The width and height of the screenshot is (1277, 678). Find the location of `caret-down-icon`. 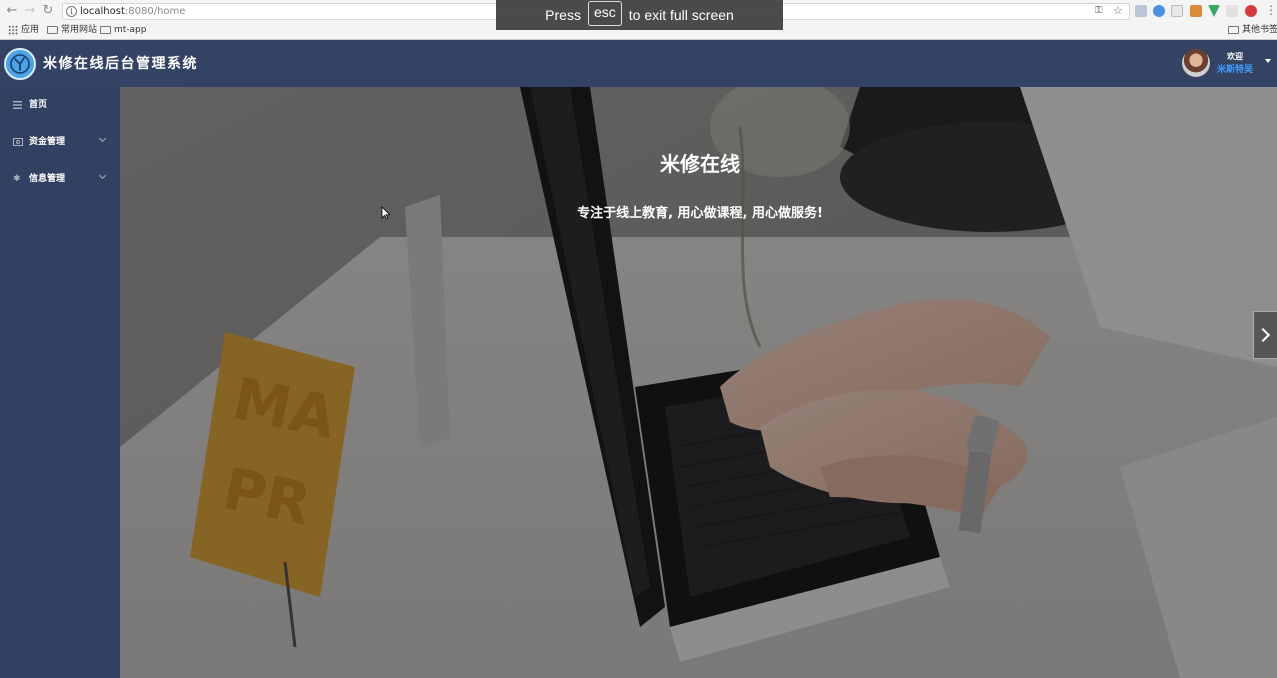

caret-down-icon is located at coordinates (1268, 61).